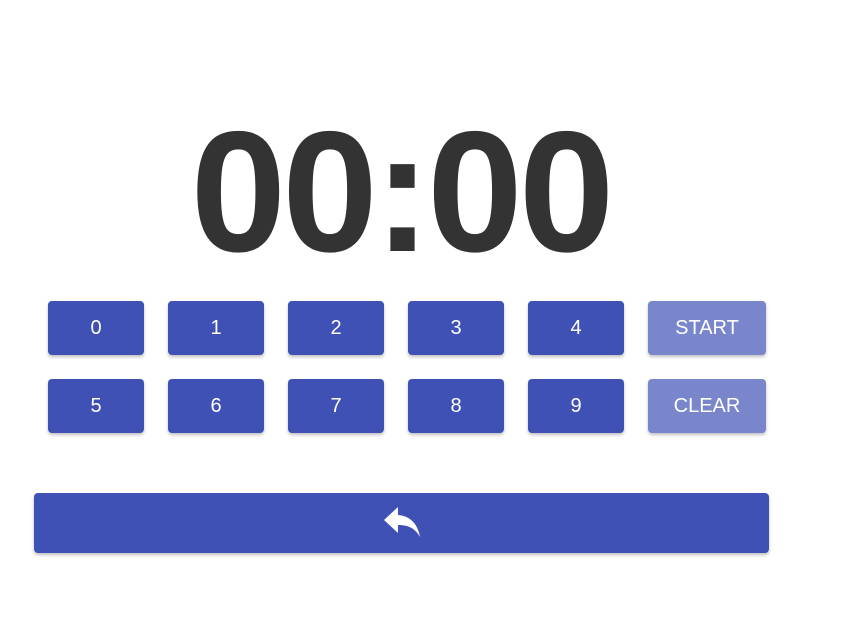 The width and height of the screenshot is (861, 626). What do you see at coordinates (456, 406) in the screenshot?
I see `digit-8-button: 8` at bounding box center [456, 406].